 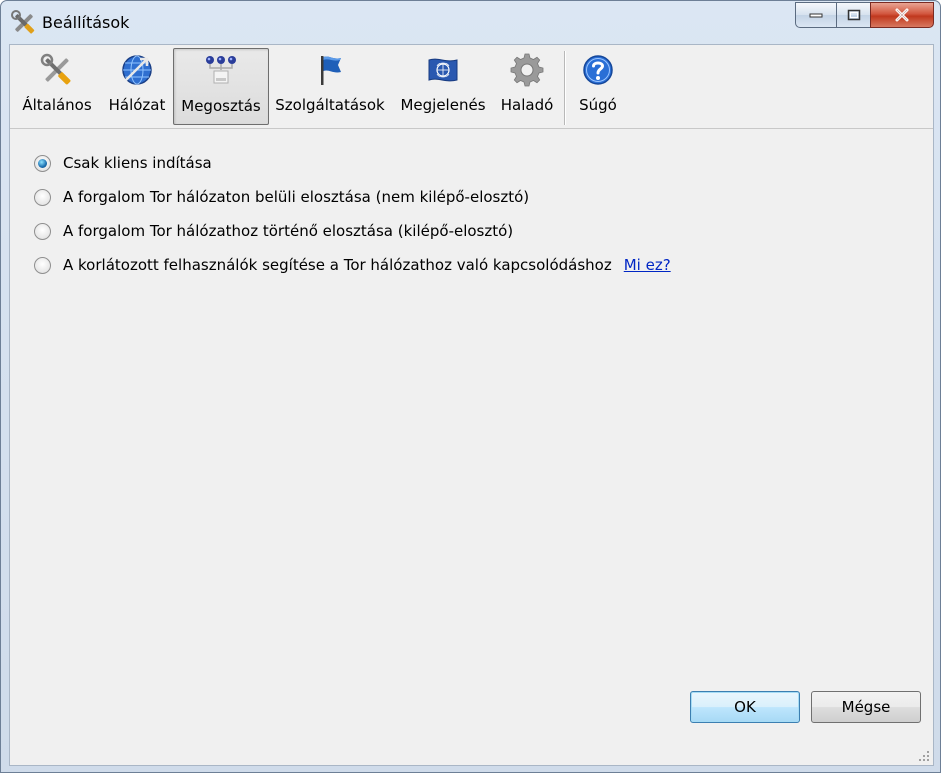 What do you see at coordinates (443, 70) in the screenshot?
I see `appearance-flag-icon` at bounding box center [443, 70].